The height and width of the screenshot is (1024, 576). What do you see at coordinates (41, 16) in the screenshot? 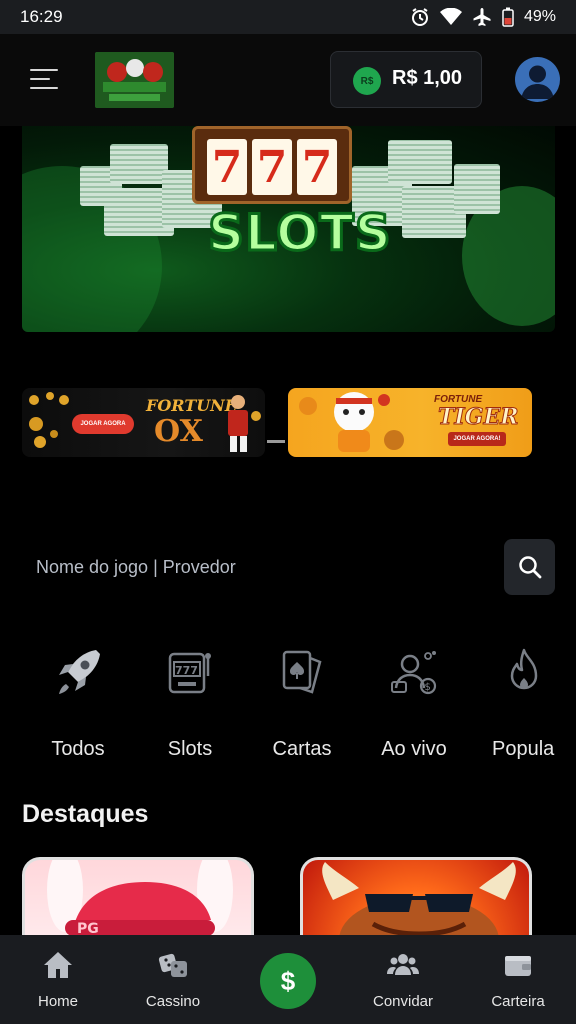
I see `status-time: 16:29` at bounding box center [41, 16].